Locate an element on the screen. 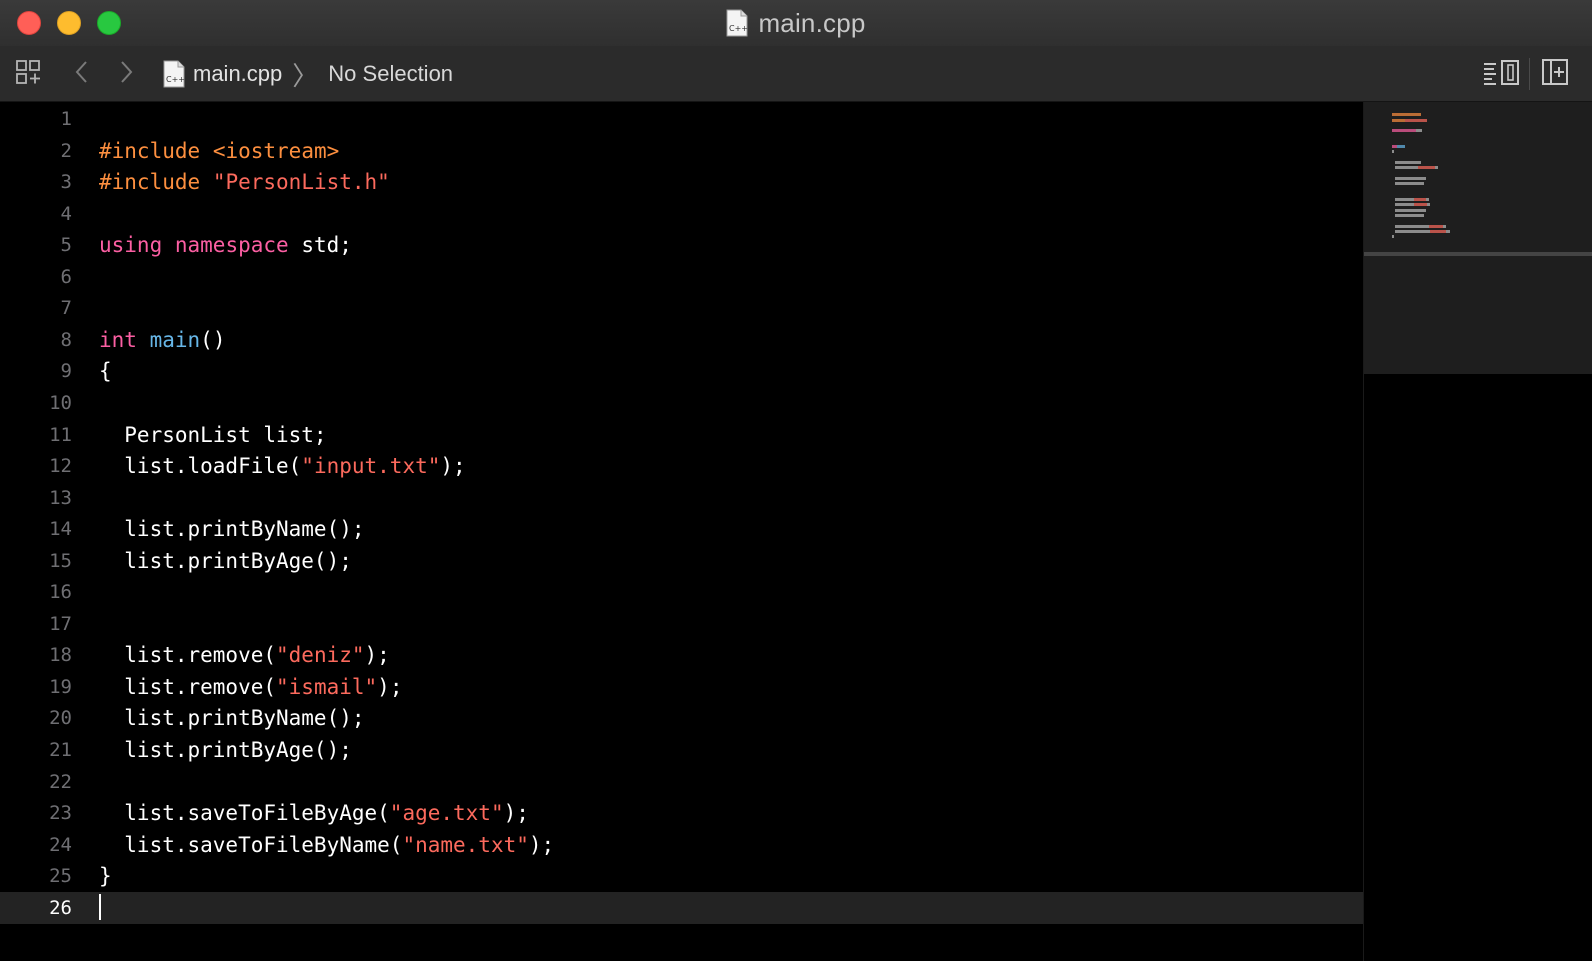 Image resolution: width=1592 pixels, height=961 pixels. line-number: 10 is located at coordinates (60, 402).